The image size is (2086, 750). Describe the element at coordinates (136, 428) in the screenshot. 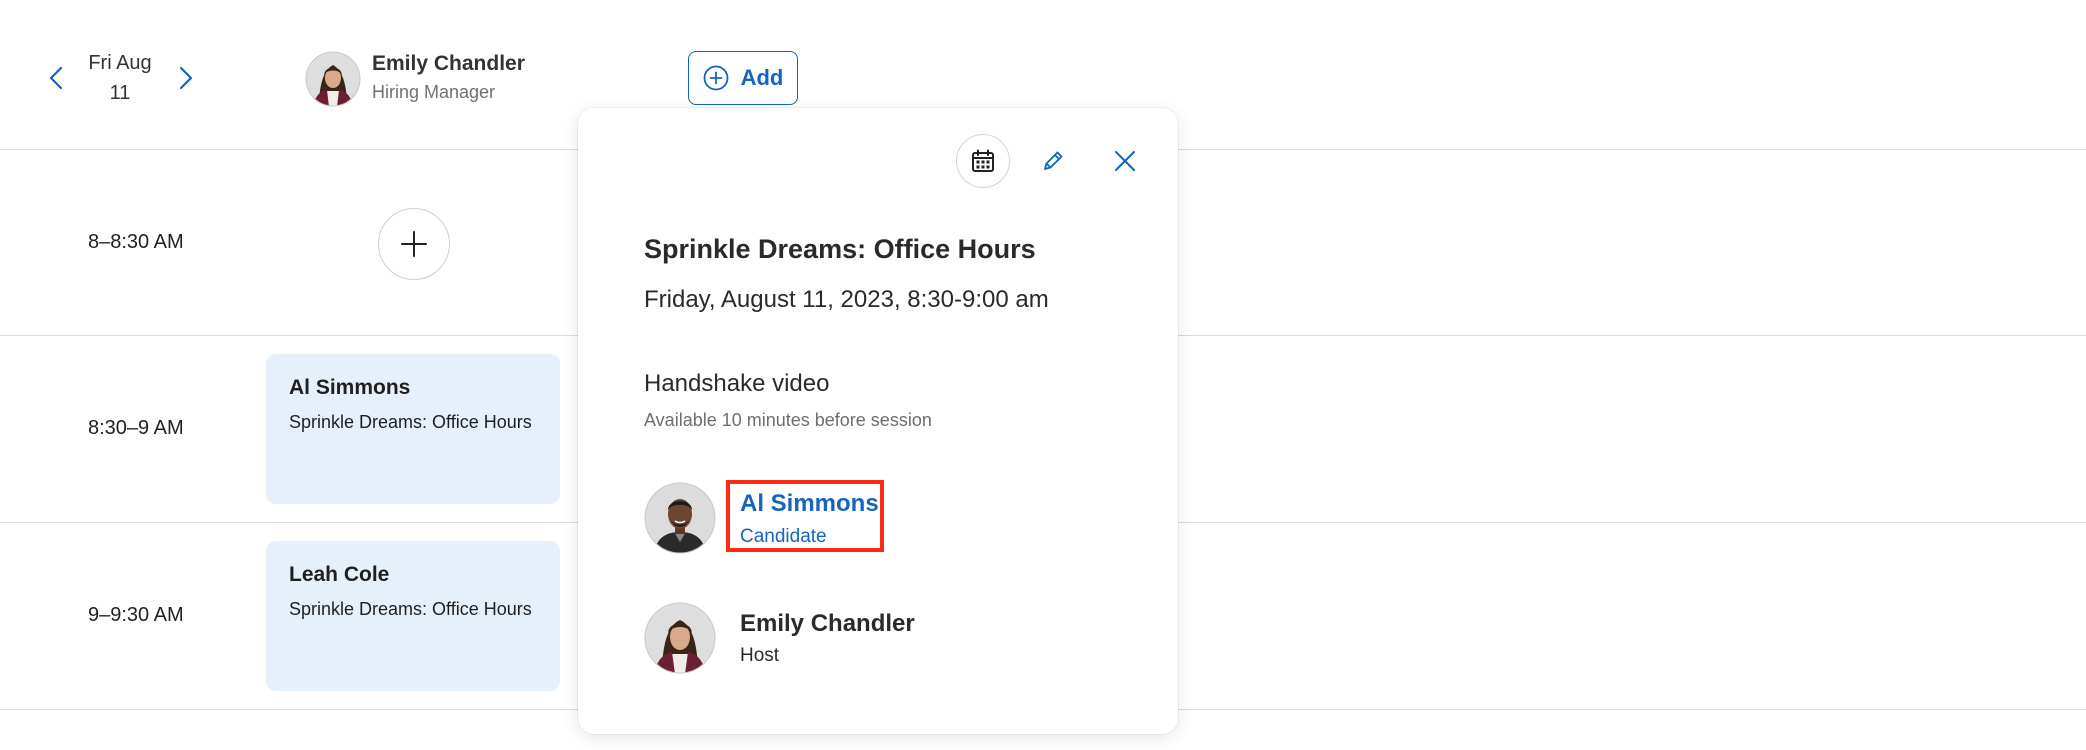

I see `time-slot-label: 8:30–9 AM` at that location.